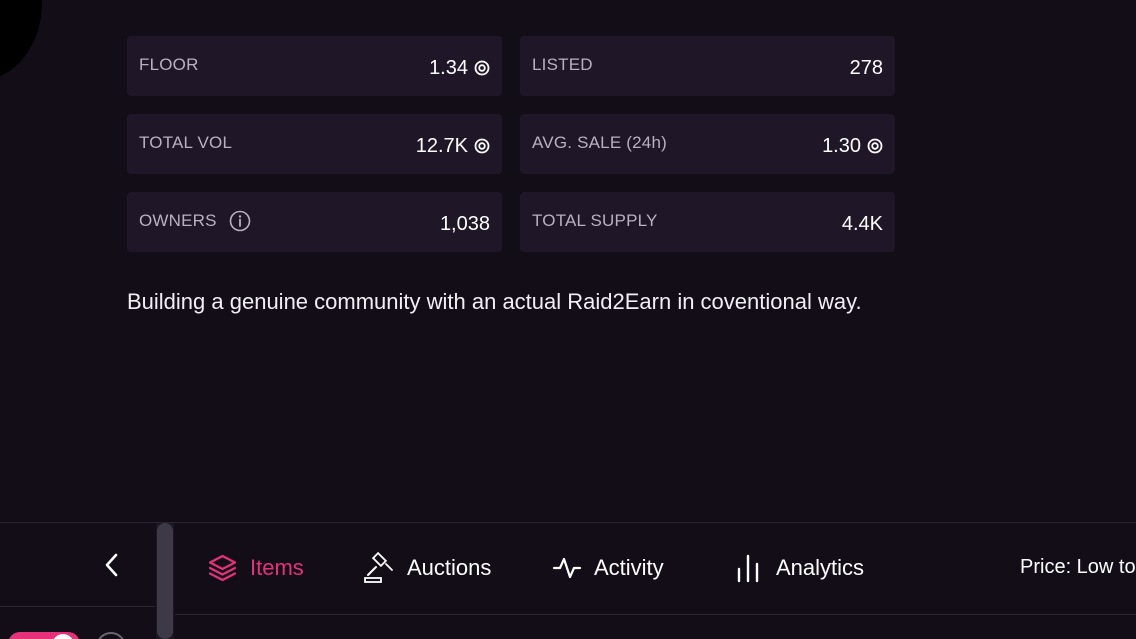 The width and height of the screenshot is (1136, 639). Describe the element at coordinates (165, 581) in the screenshot. I see `sidebar-scrollbar-thumb` at that location.